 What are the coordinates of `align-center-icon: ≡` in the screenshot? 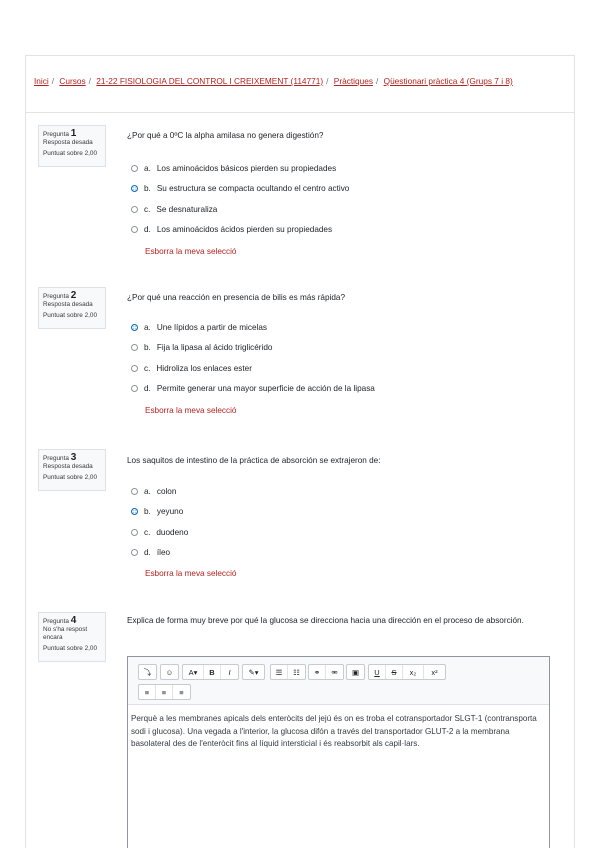 It's located at (164, 692).